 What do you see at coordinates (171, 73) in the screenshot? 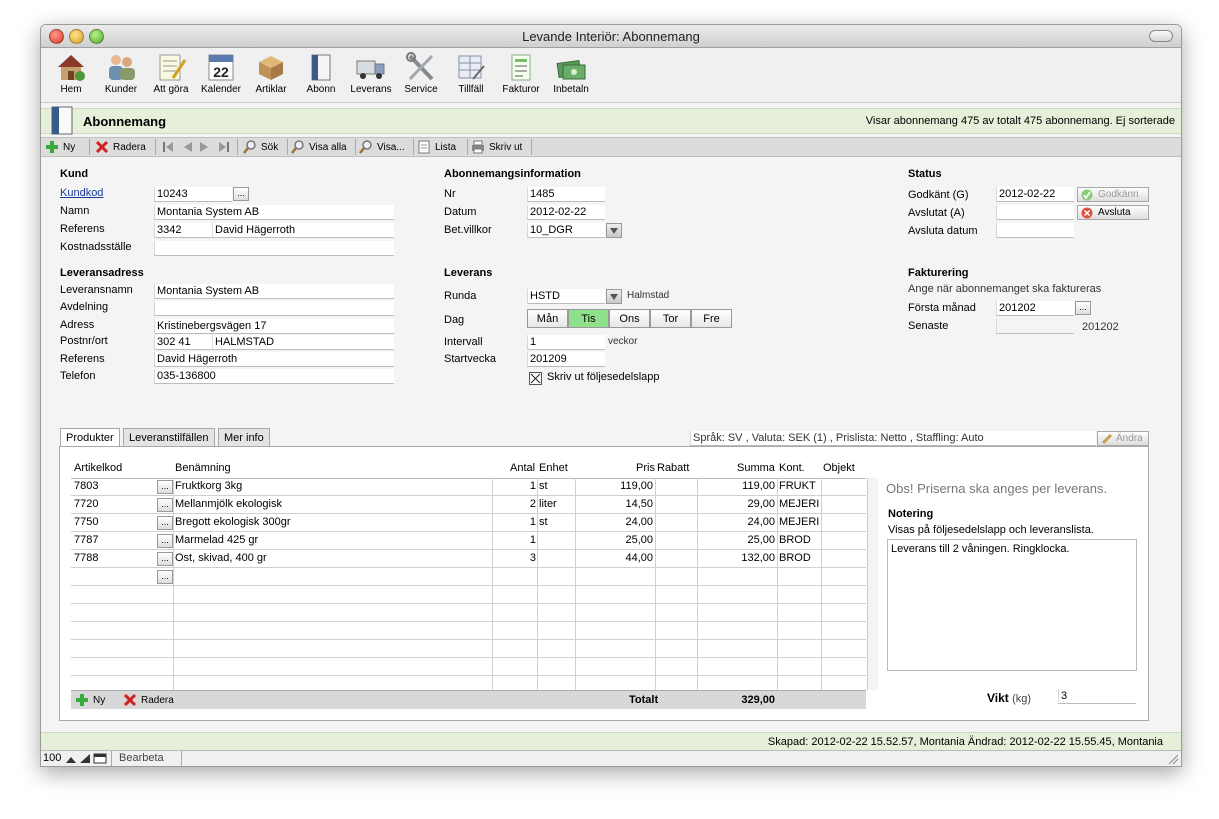
I see `toolbar-att-gora: Att göra` at bounding box center [171, 73].